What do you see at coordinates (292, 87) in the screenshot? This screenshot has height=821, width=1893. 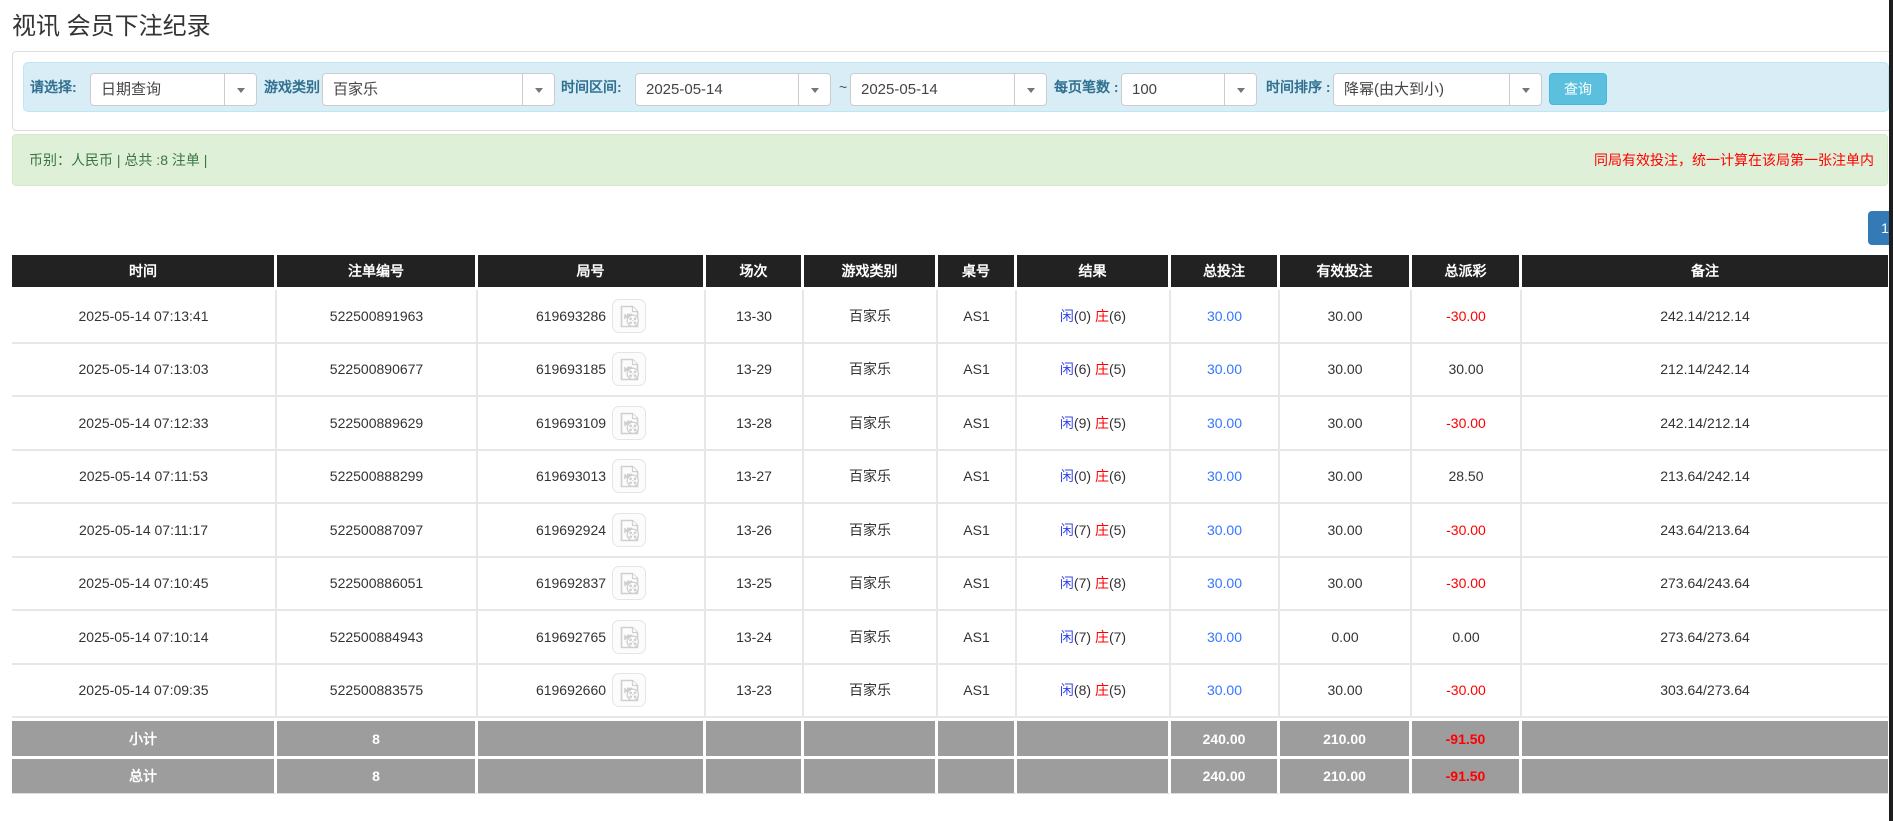 I see `game-type-label: 游戏类别` at bounding box center [292, 87].